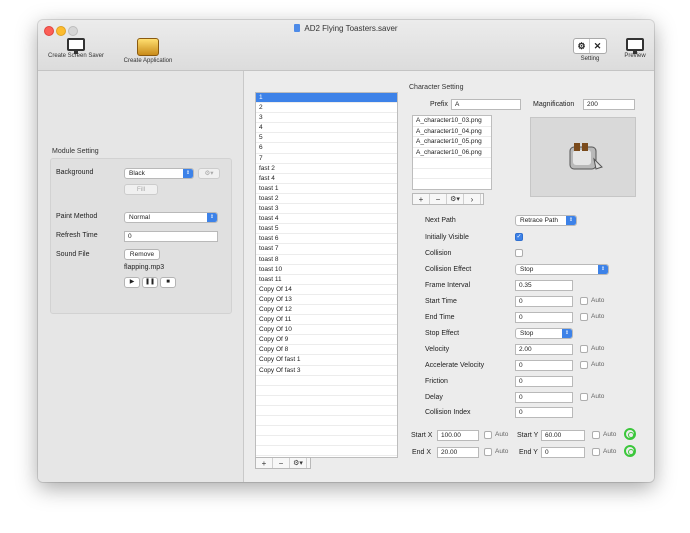 The height and width of the screenshot is (533, 690). Describe the element at coordinates (326, 371) in the screenshot. I see `character-list-row: Copy Of fast 3` at that location.